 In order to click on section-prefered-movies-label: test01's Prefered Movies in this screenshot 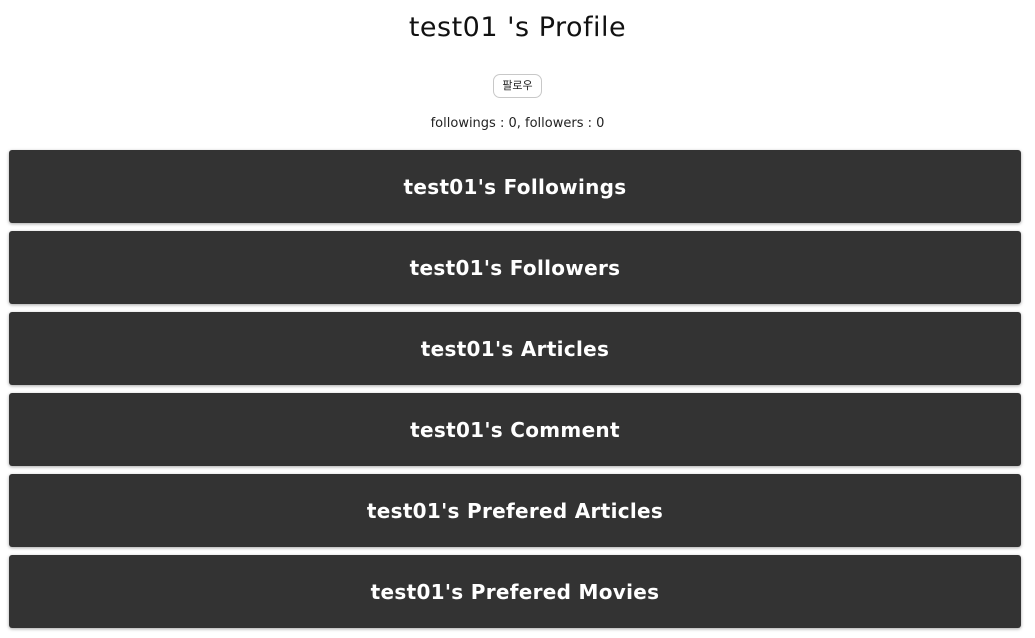, I will do `click(515, 591)`.